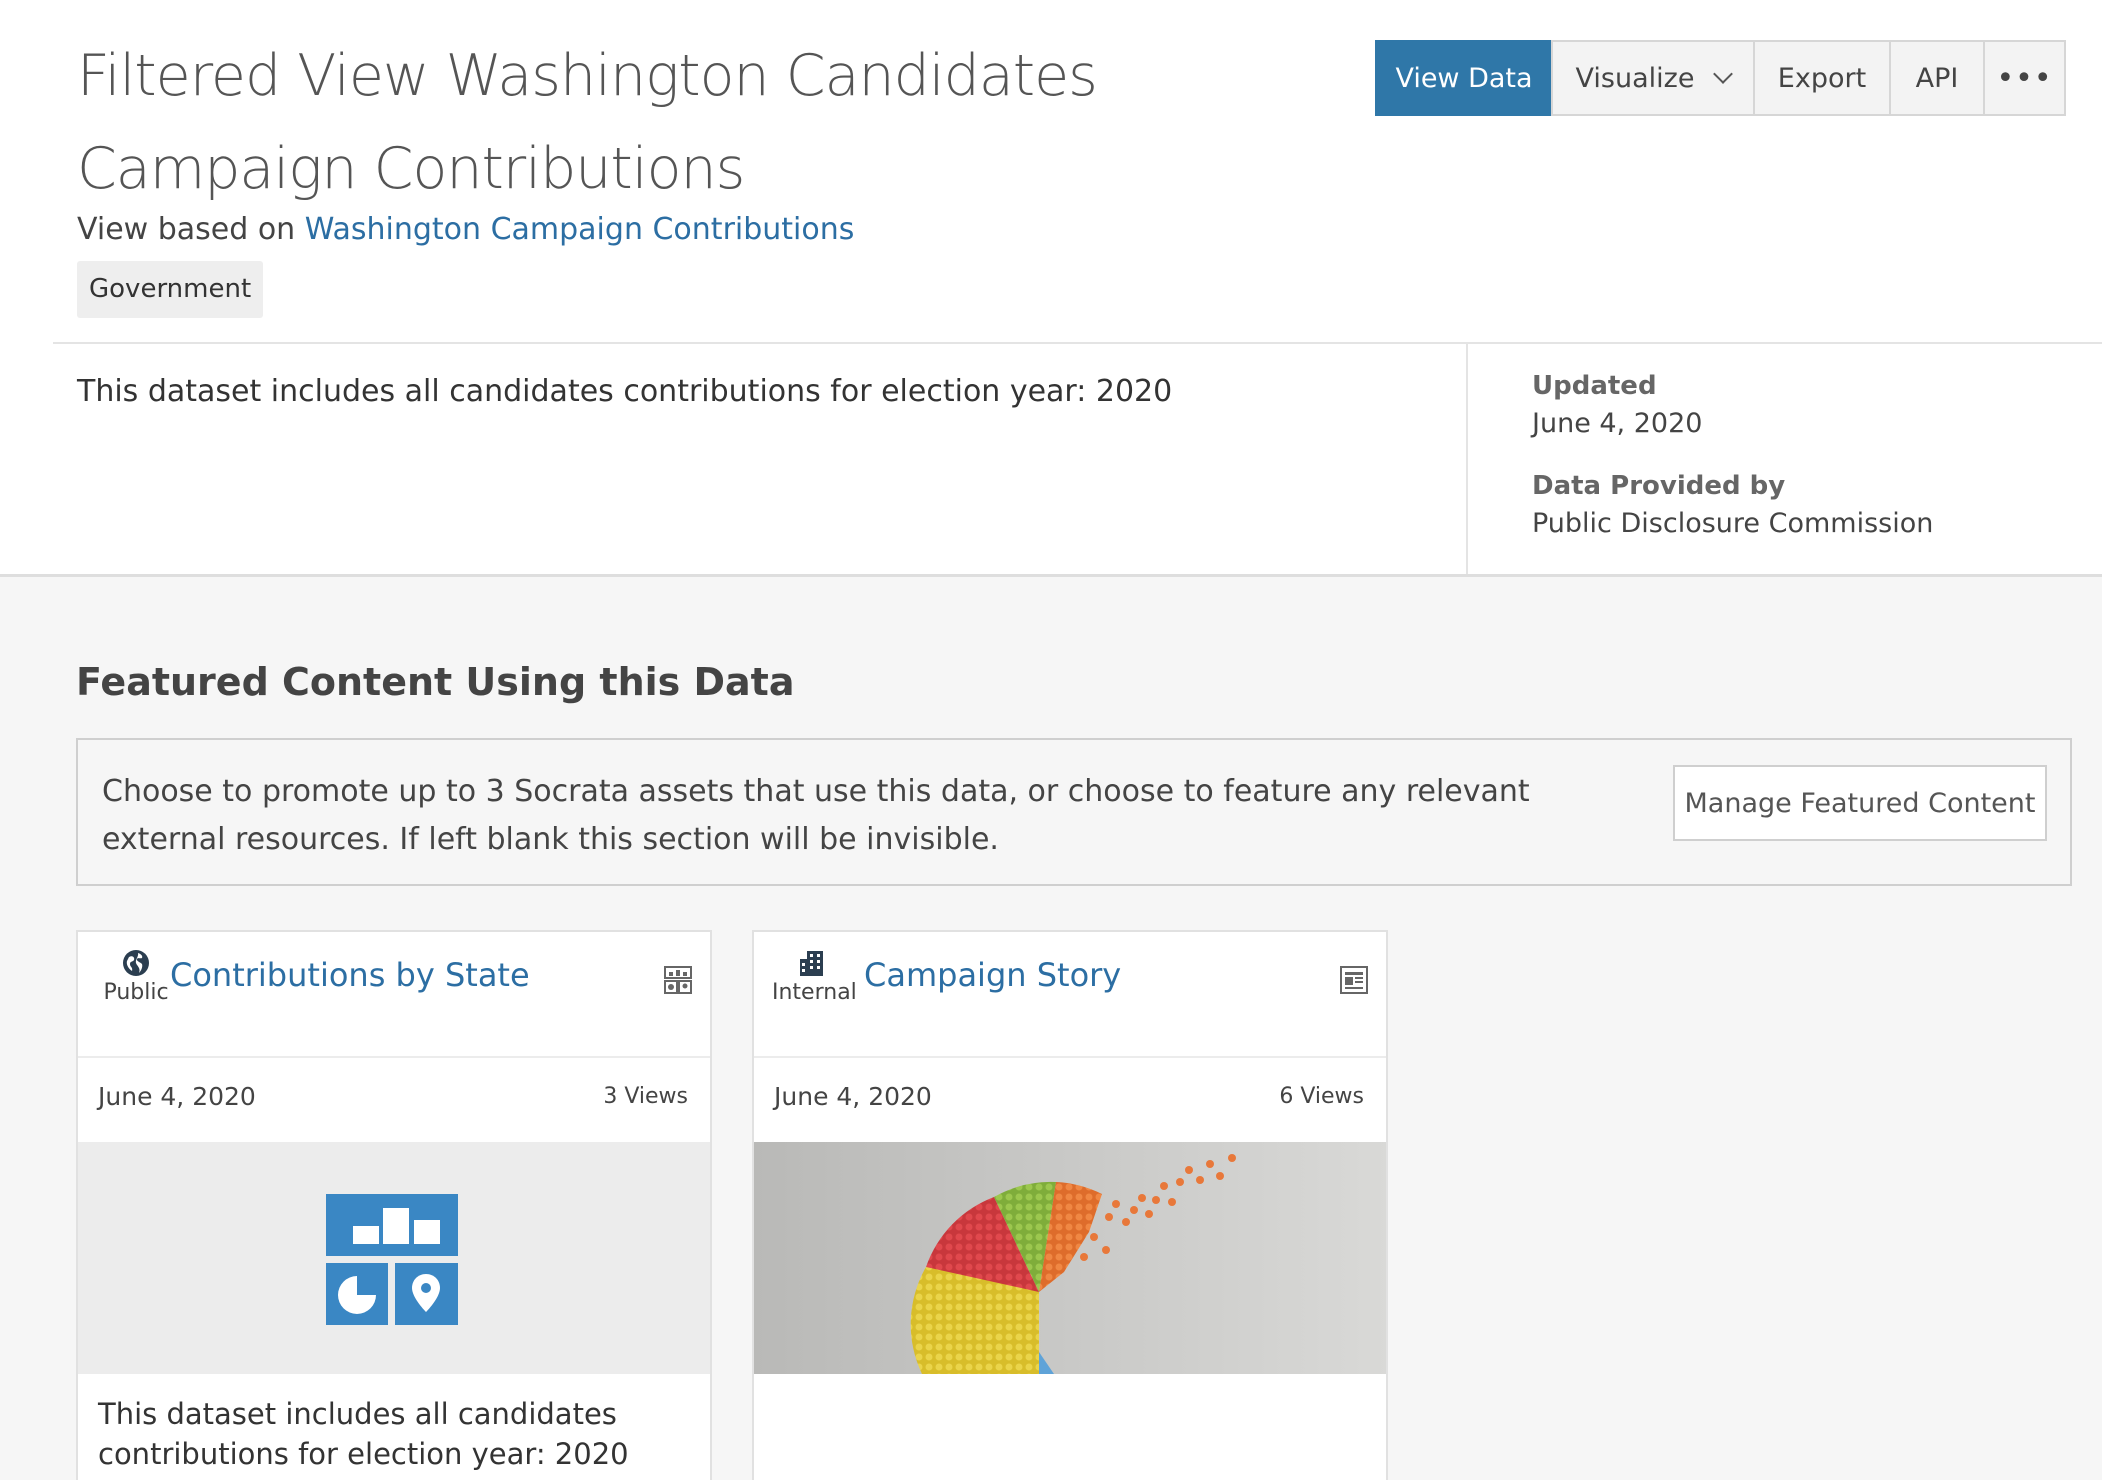  What do you see at coordinates (1594, 386) in the screenshot?
I see `updated-label: Updated` at bounding box center [1594, 386].